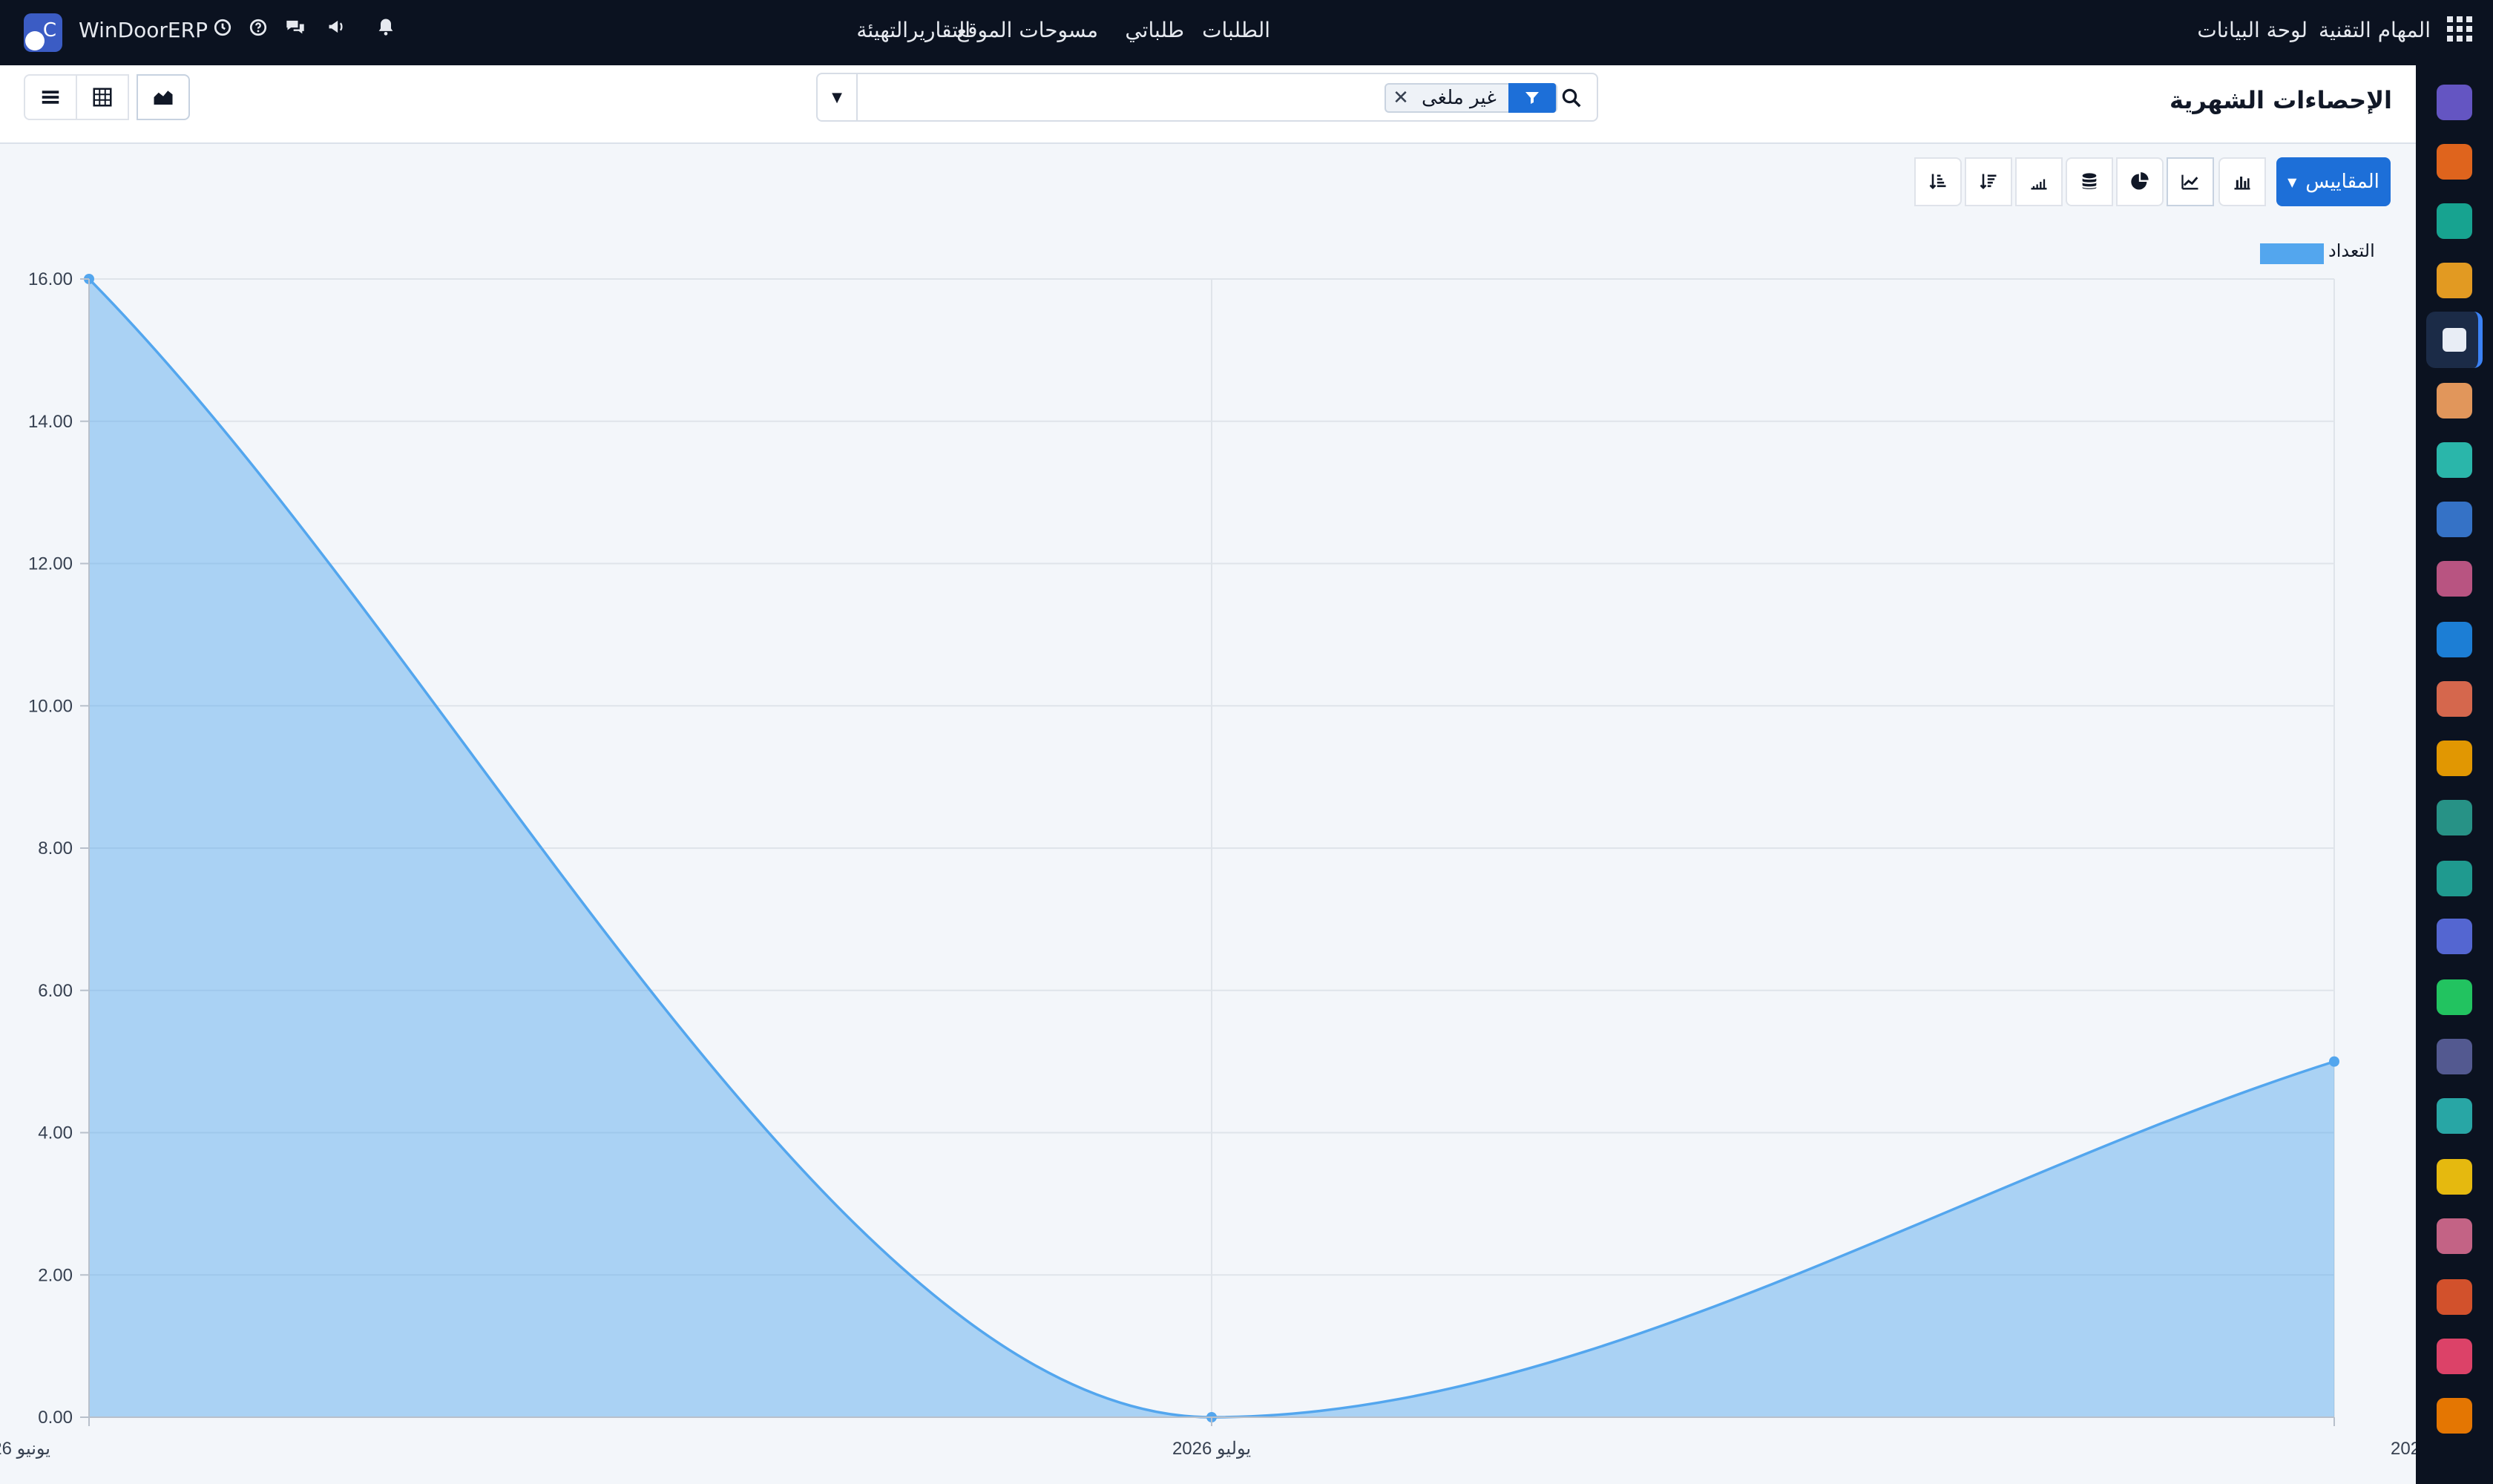  Describe the element at coordinates (2454, 460) in the screenshot. I see `app-tick-icon` at that location.